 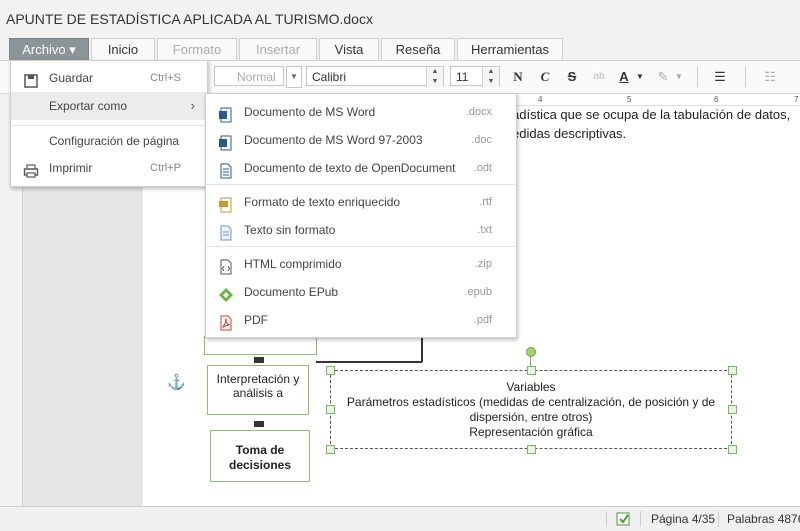 What do you see at coordinates (629, 99) in the screenshot?
I see `ruler-mark: 5` at bounding box center [629, 99].